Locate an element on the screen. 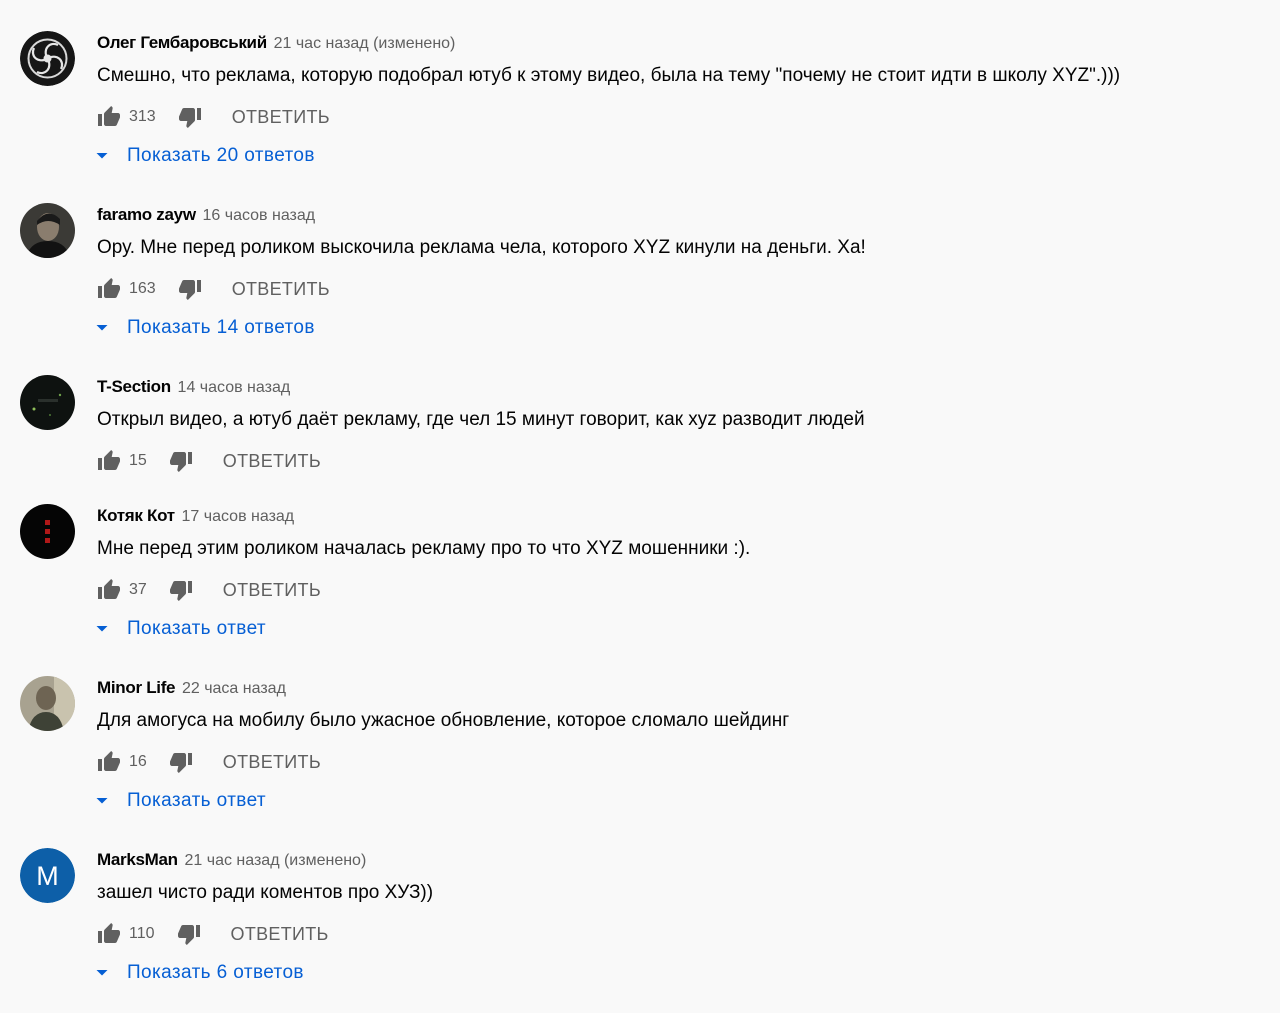 The image size is (1280, 1013). comment-timestamp: 16 часов назад is located at coordinates (258, 215).